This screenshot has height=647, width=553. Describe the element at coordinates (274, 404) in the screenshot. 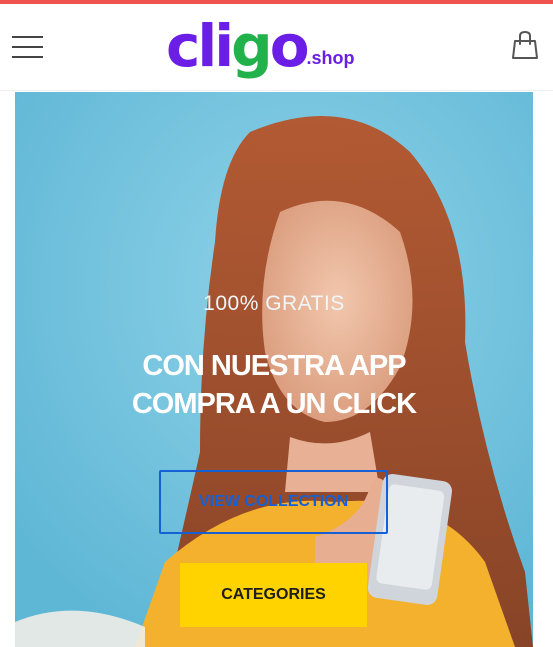

I see `hero-title-line-2: COMPRA A UN CLICK` at that location.